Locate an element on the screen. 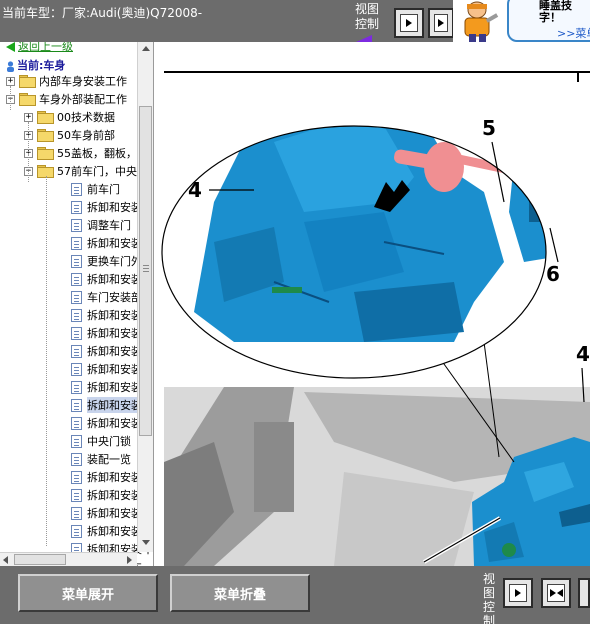 The image size is (590, 628). tree-folder-item: + 内部车身安装工作 is located at coordinates (66, 81).